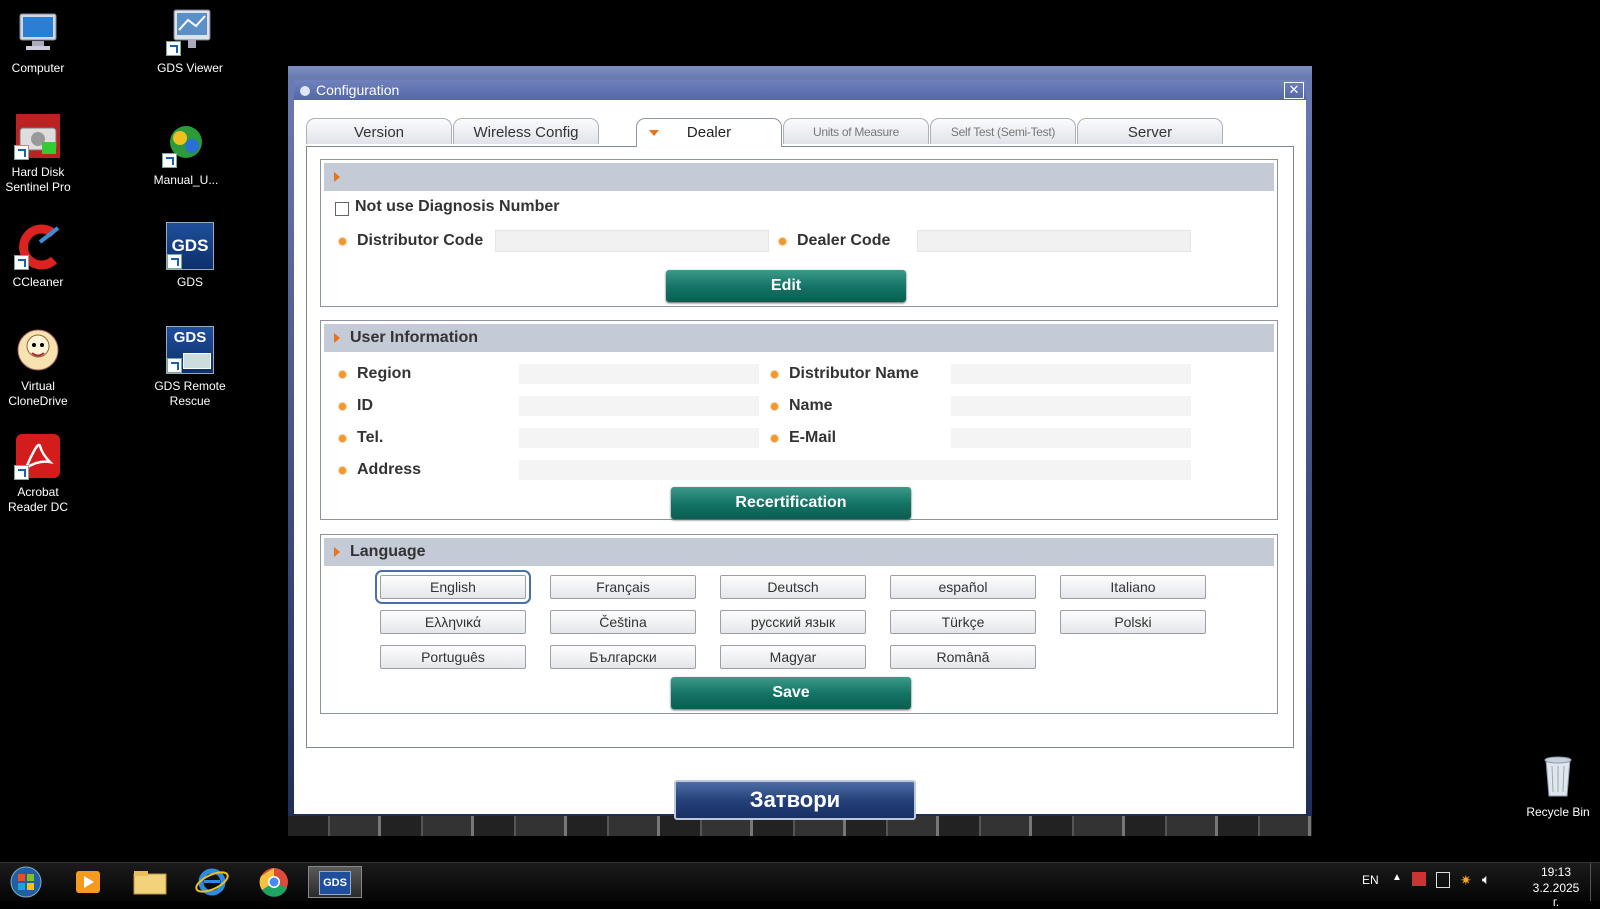 This screenshot has width=1600, height=909. Describe the element at coordinates (786, 286) in the screenshot. I see `edit-button: Edit` at that location.